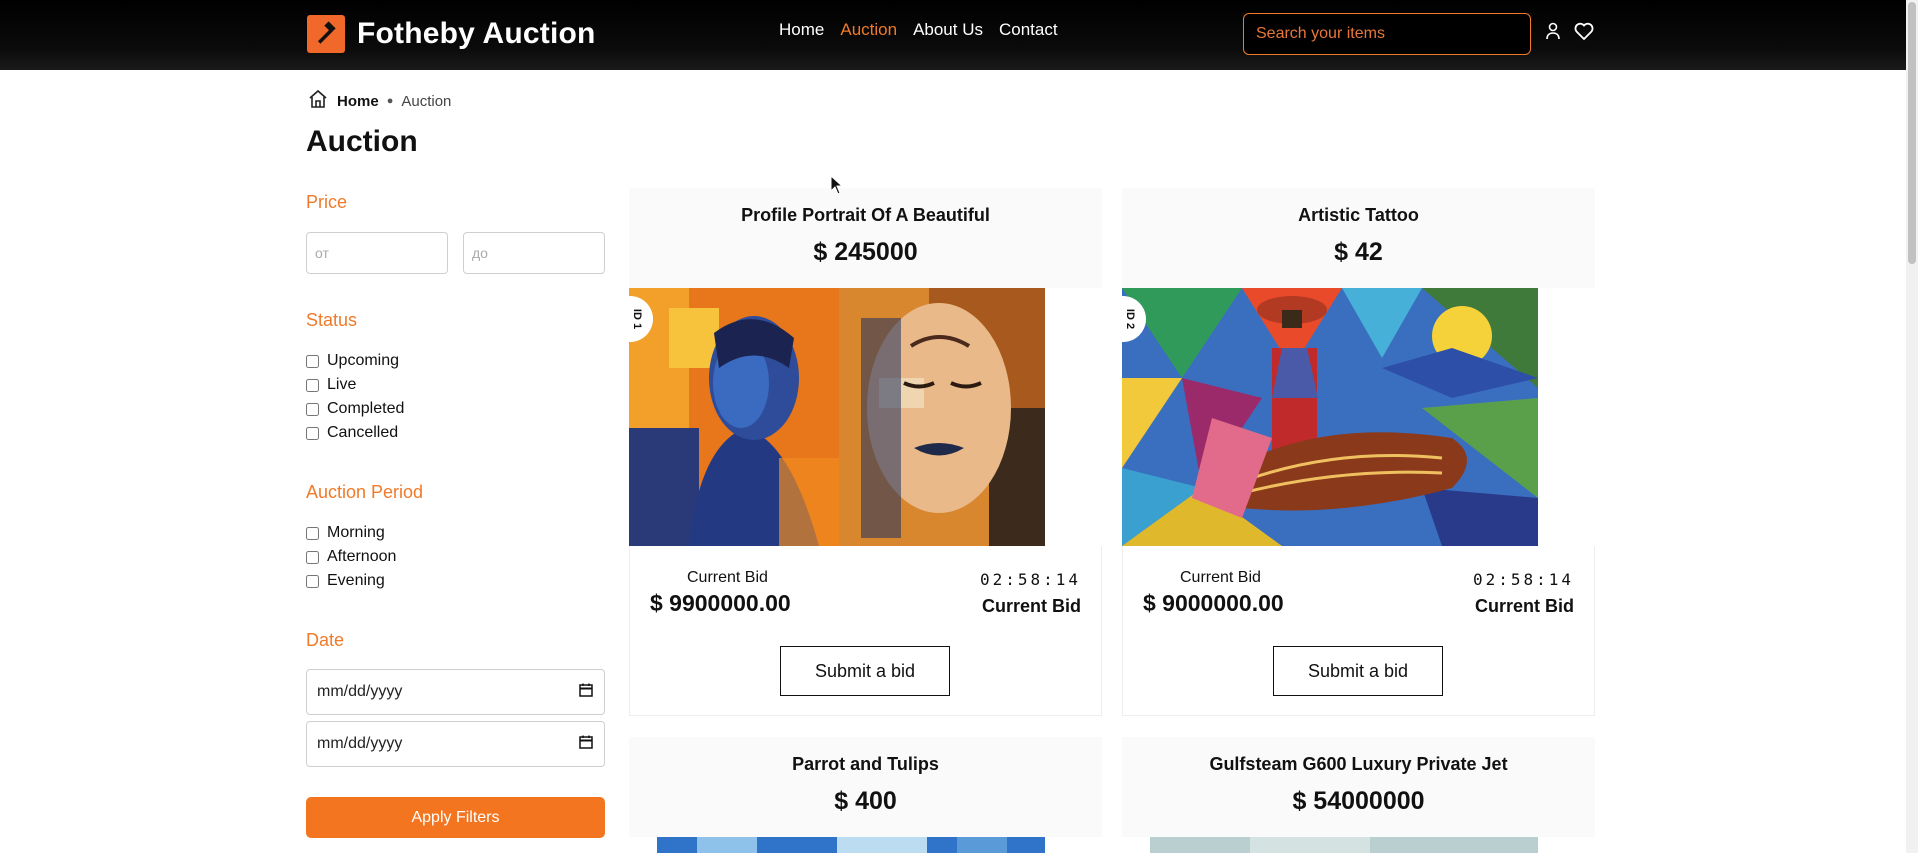 The width and height of the screenshot is (1918, 853). I want to click on home-icon, so click(318, 101).